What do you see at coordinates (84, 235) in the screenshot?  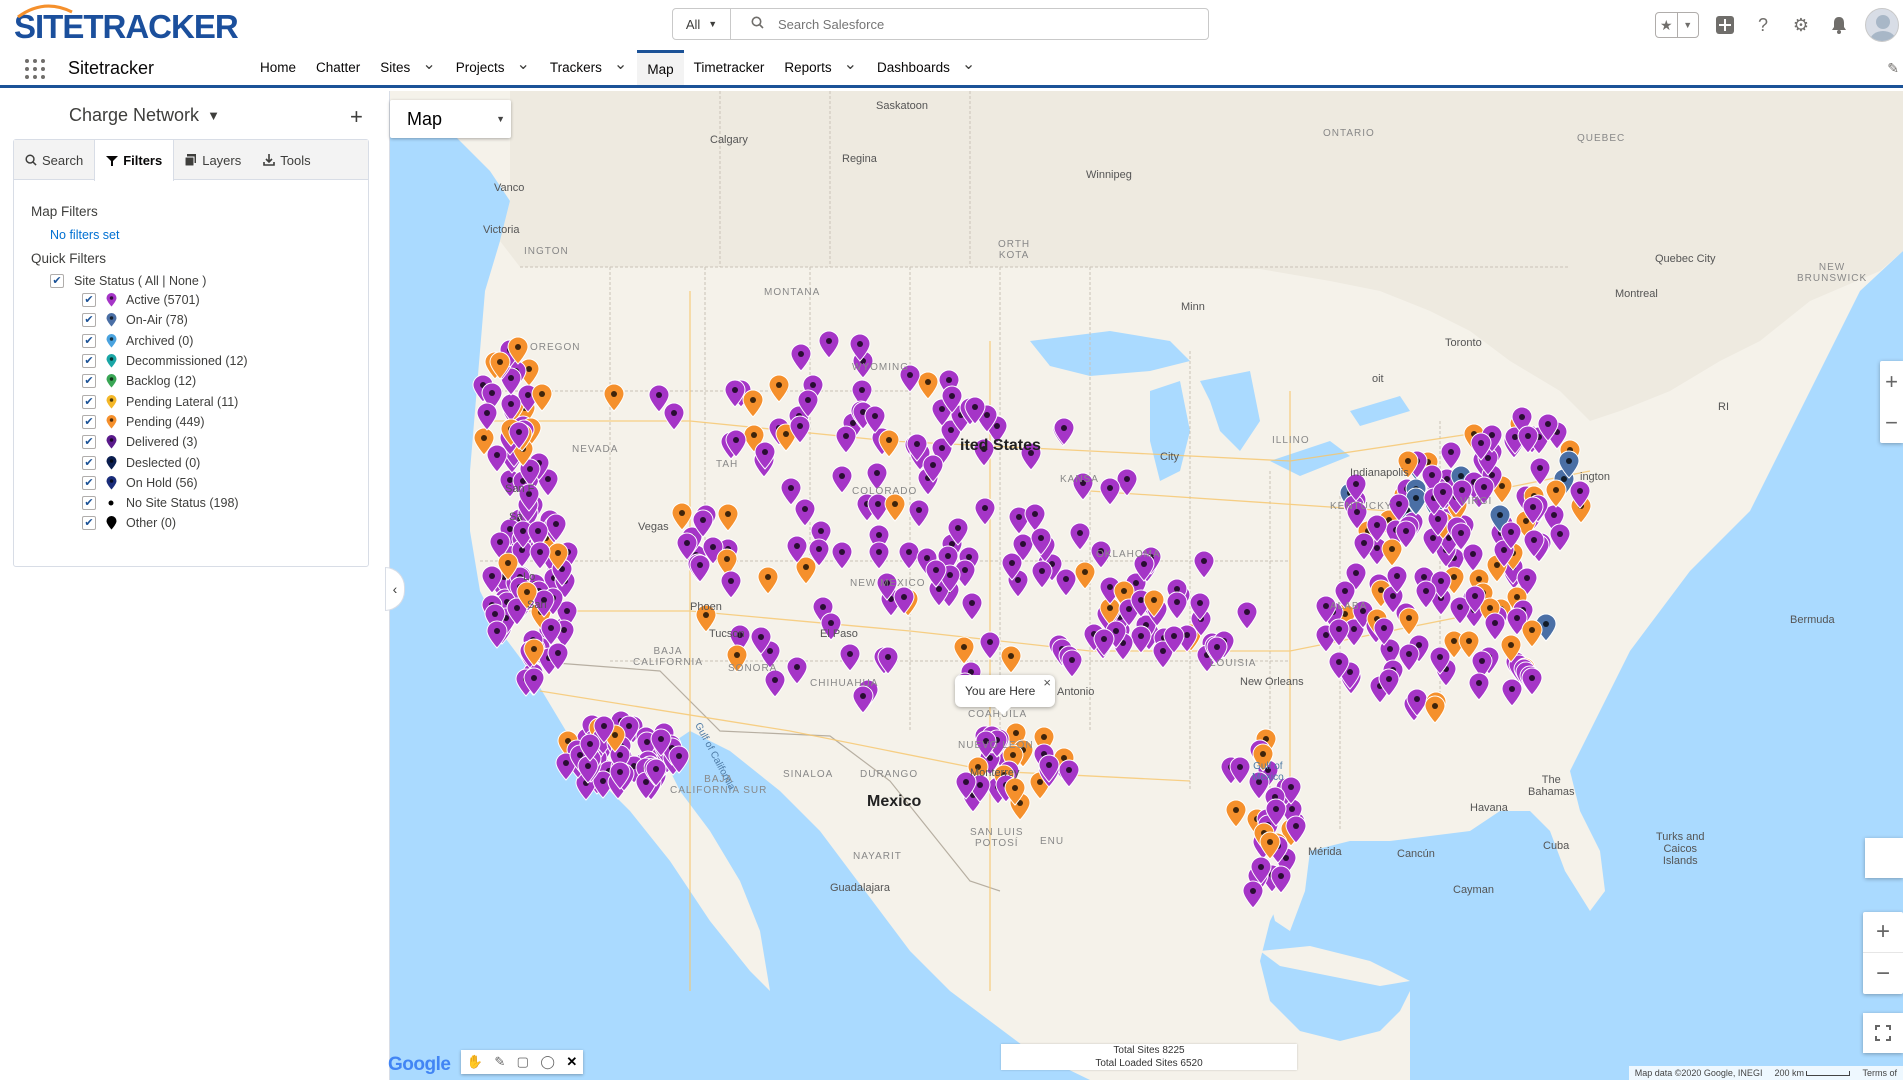 I see `no-filters-link: No filters set` at bounding box center [84, 235].